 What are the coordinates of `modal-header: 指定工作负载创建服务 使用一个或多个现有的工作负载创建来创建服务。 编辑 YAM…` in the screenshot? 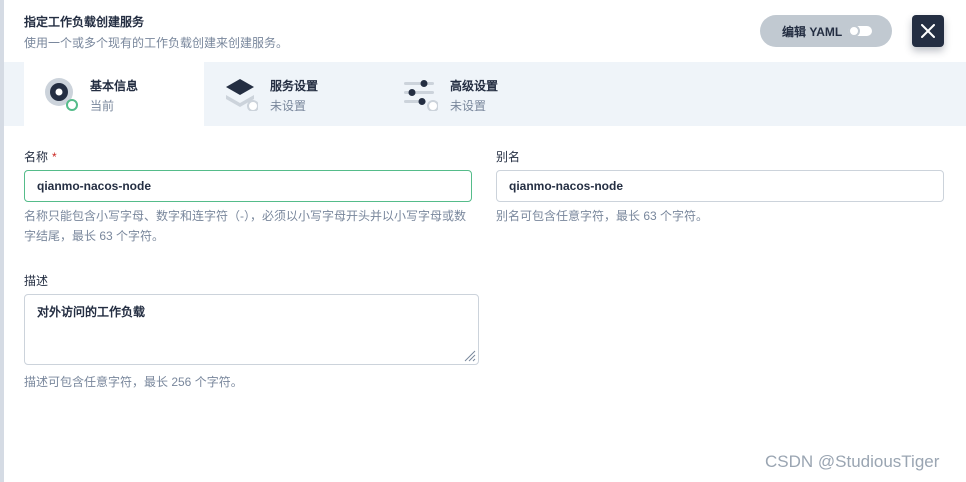 It's located at (485, 31).